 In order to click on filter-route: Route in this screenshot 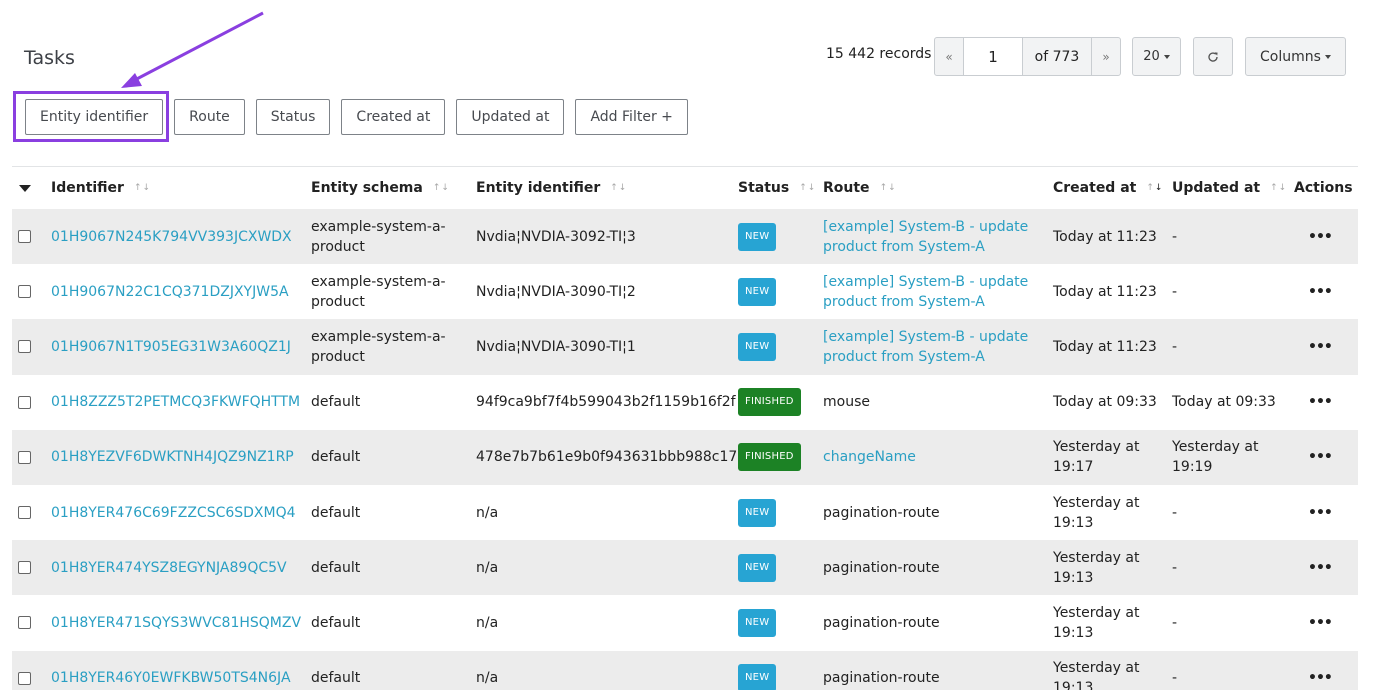, I will do `click(209, 117)`.